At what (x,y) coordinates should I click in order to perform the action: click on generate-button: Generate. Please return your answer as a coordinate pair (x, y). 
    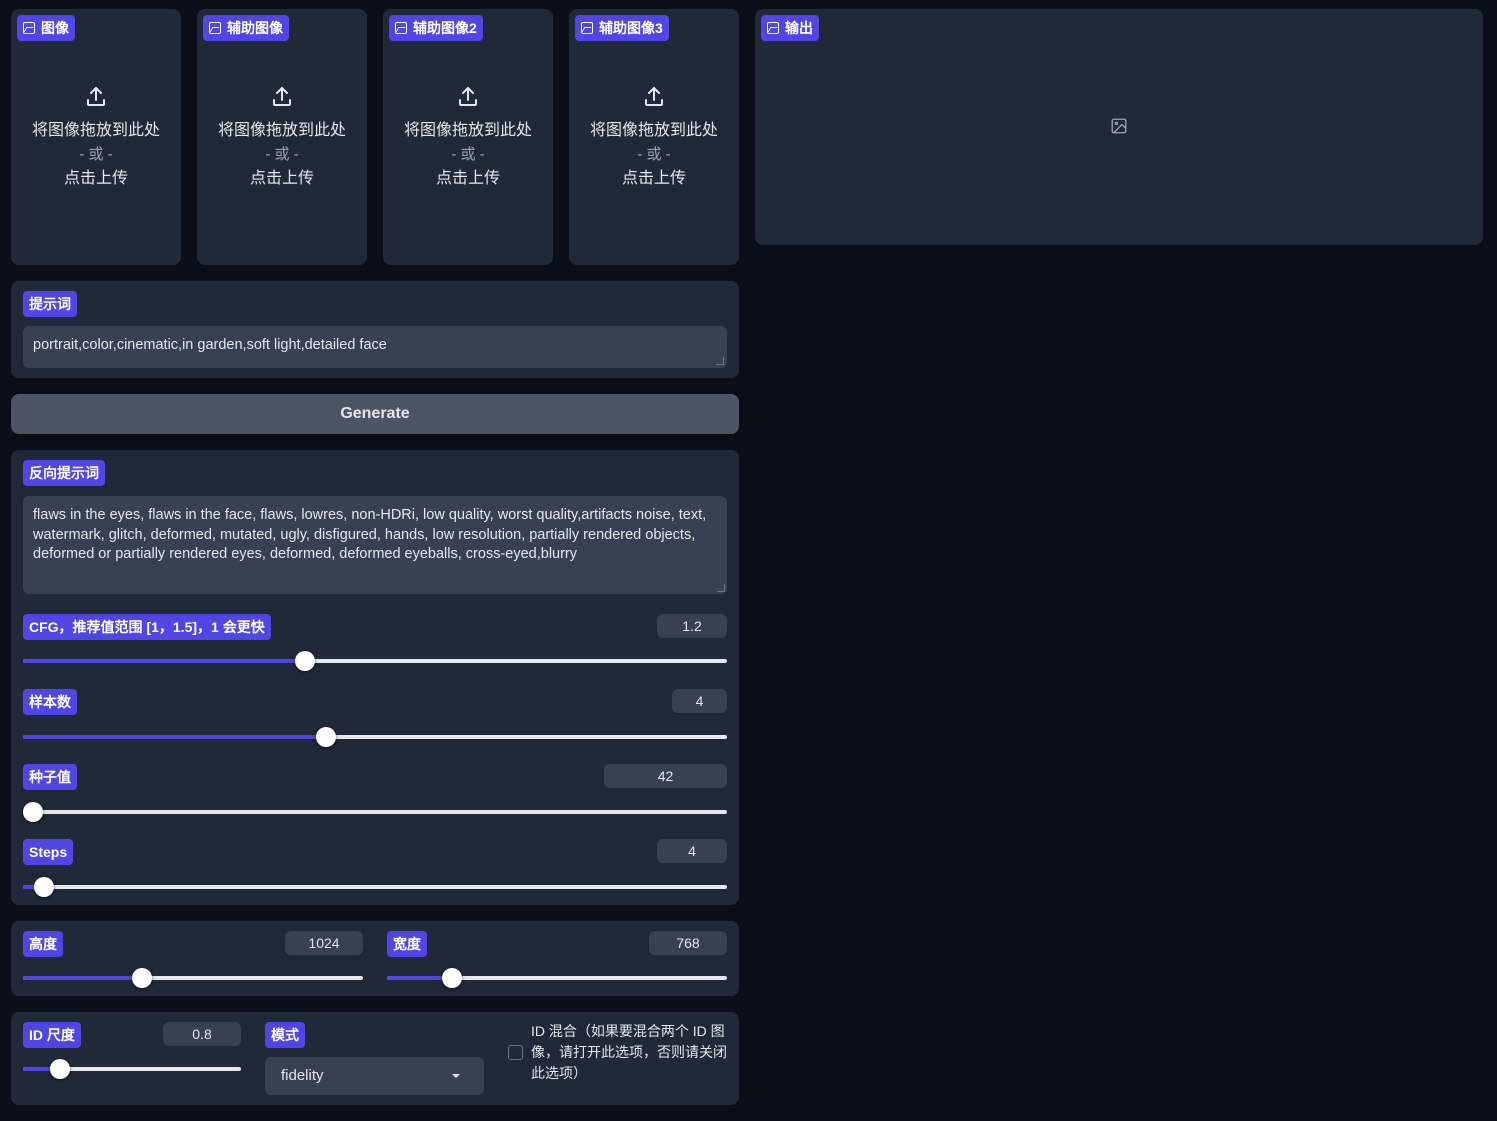
    Looking at the image, I should click on (375, 414).